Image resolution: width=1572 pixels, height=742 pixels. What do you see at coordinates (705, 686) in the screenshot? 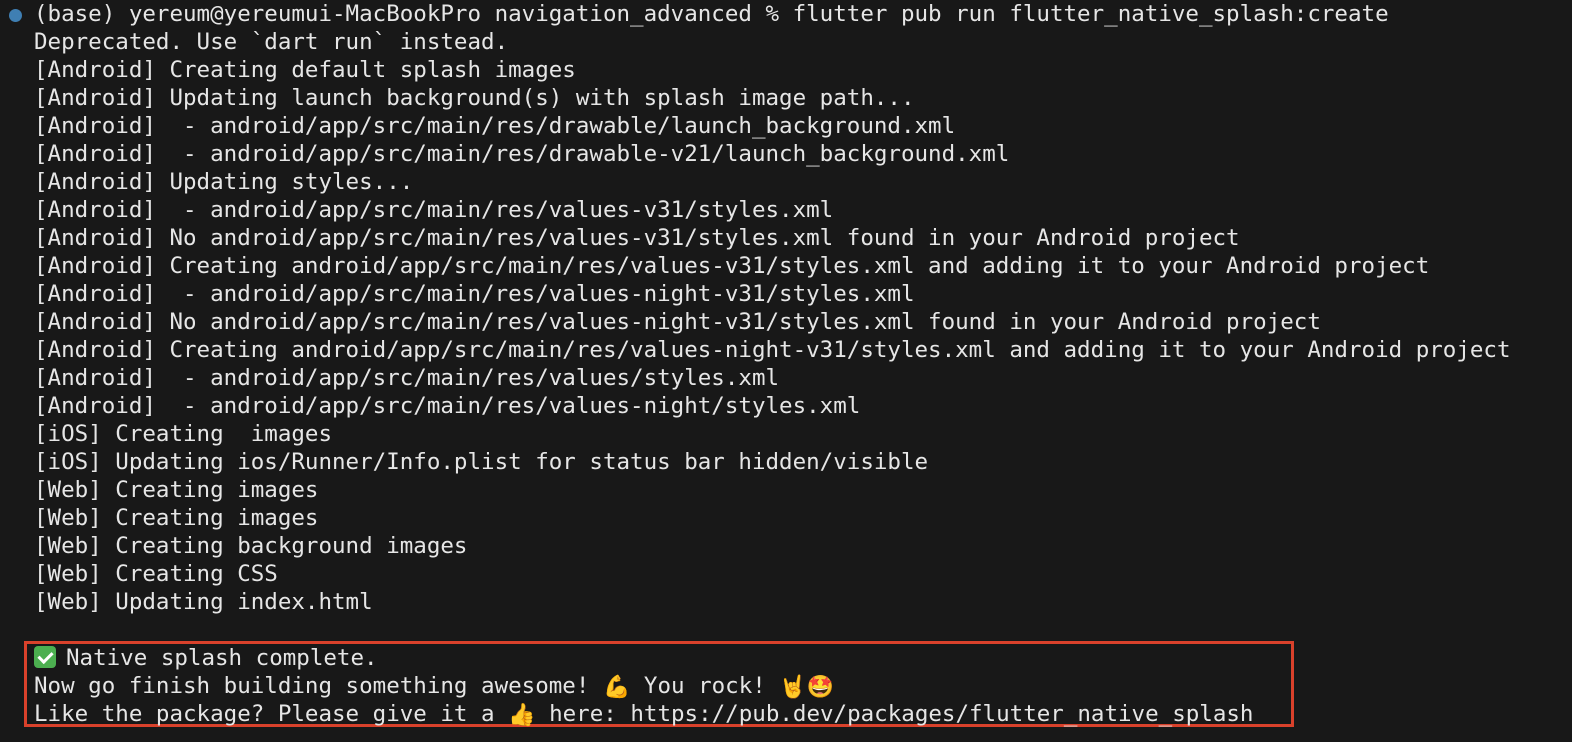
I see `you-rock-text: You rock!` at bounding box center [705, 686].